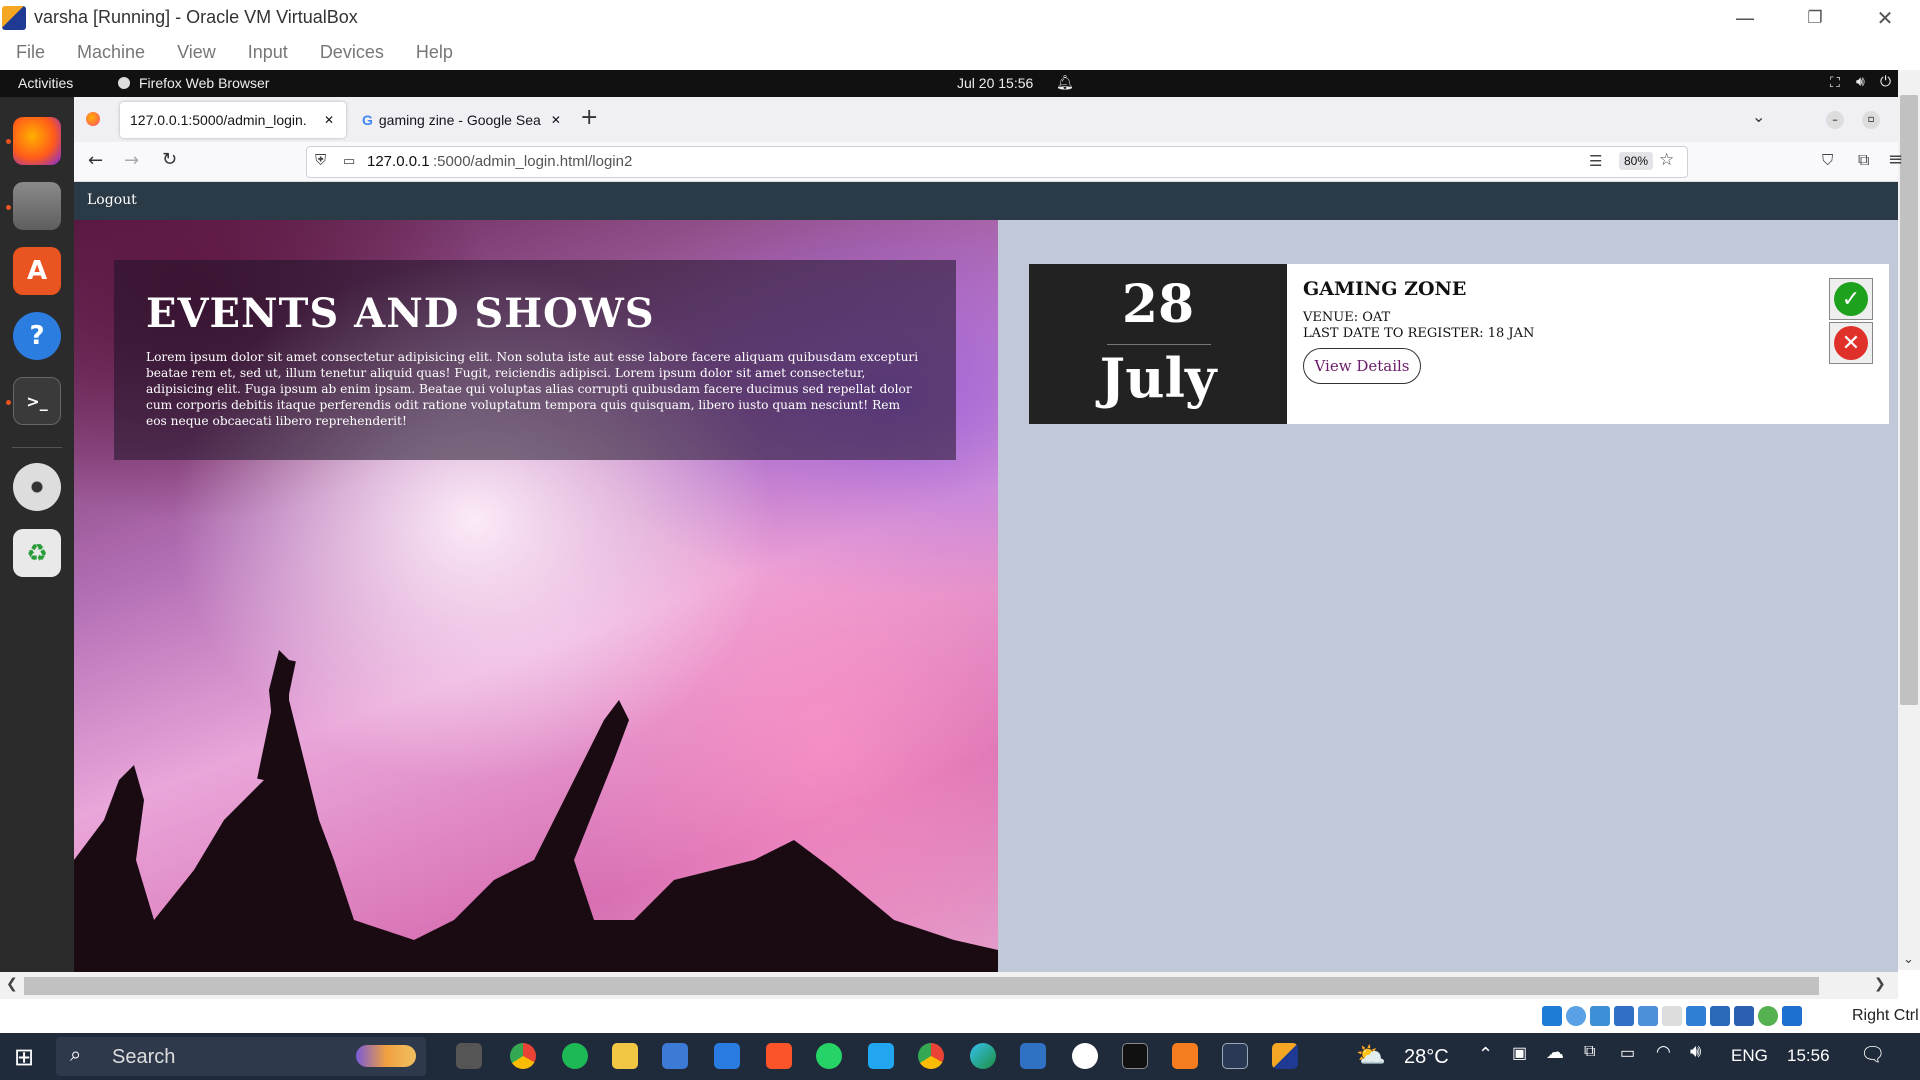 This screenshot has height=1080, width=1920. What do you see at coordinates (1135, 1056) in the screenshot?
I see `terminal-taskbar-icon` at bounding box center [1135, 1056].